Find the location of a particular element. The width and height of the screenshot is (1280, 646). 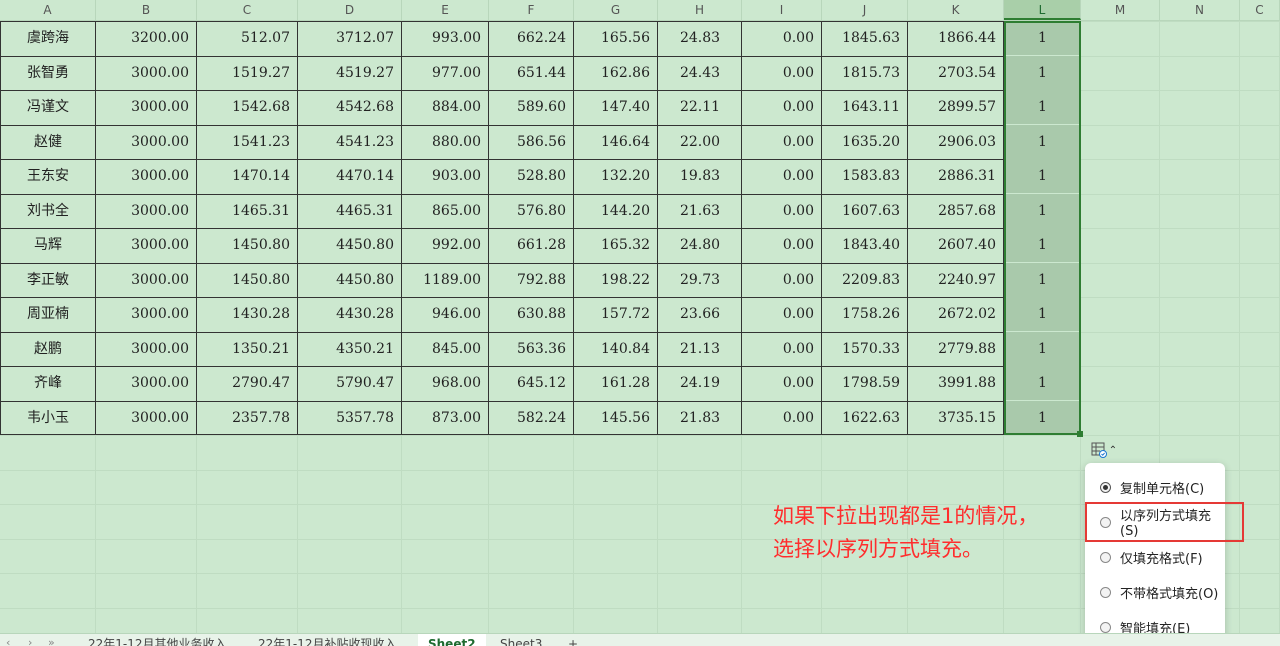

cell-f7: 661.28 is located at coordinates (531, 245).